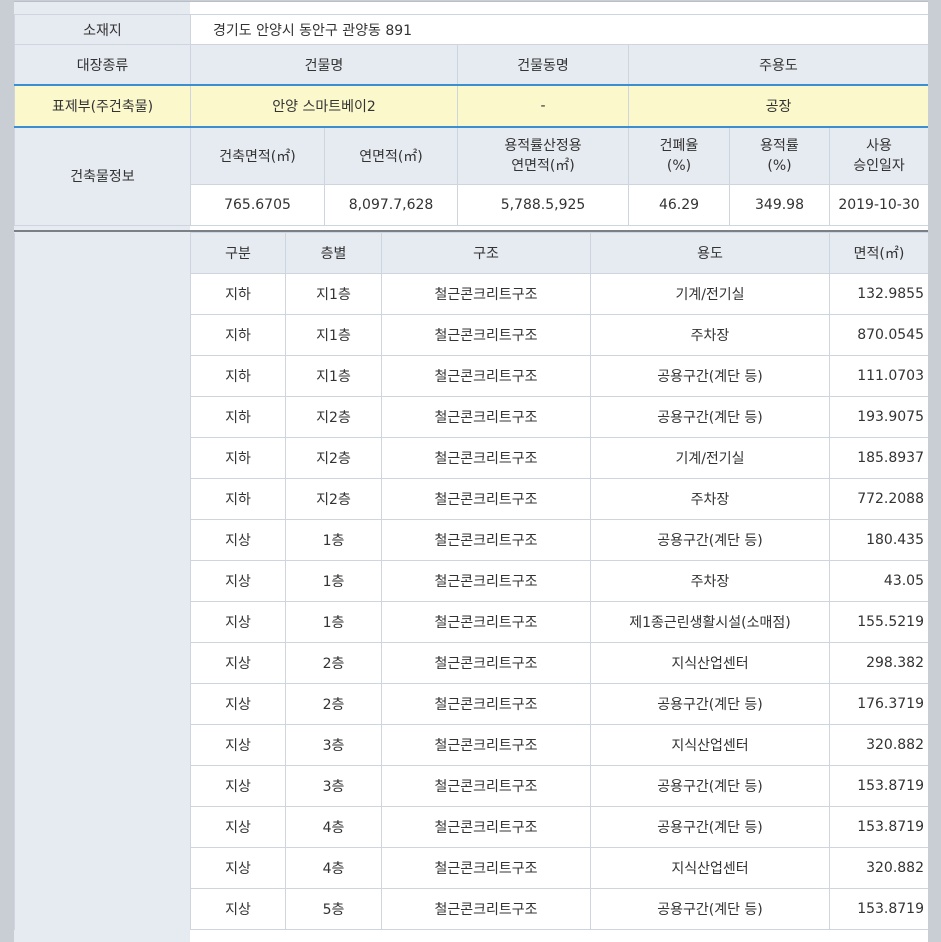 The width and height of the screenshot is (941, 942). What do you see at coordinates (470, 127) in the screenshot?
I see `highlight-bottom-line` at bounding box center [470, 127].